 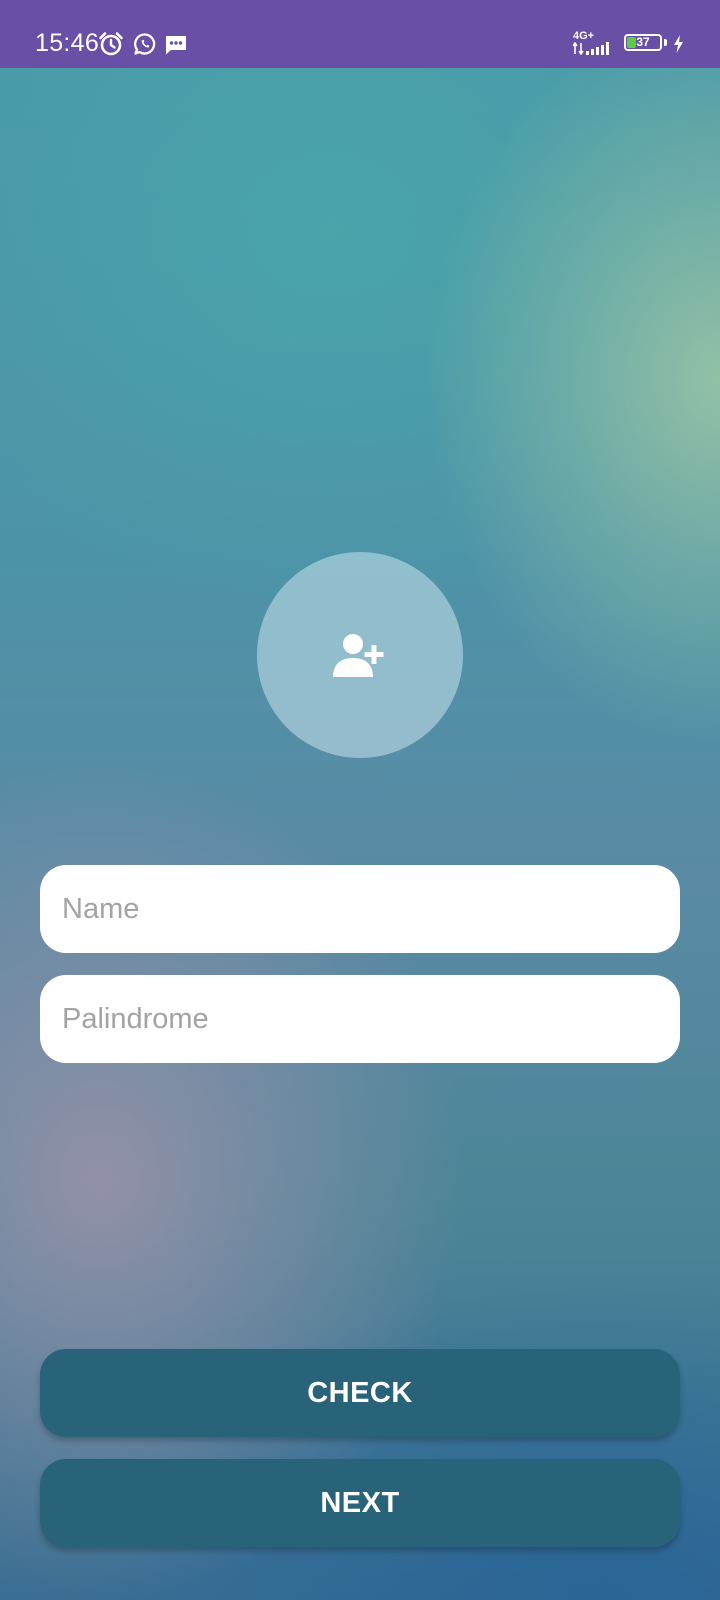 I want to click on next-button: NEXT, so click(x=360, y=1503).